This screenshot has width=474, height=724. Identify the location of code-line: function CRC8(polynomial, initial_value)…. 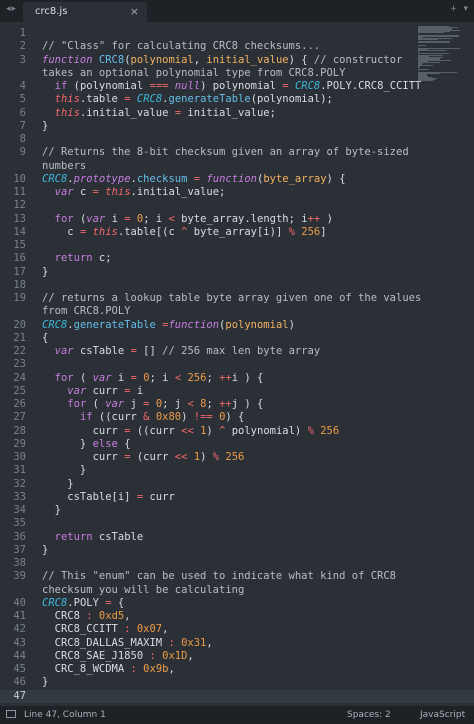
(222, 60).